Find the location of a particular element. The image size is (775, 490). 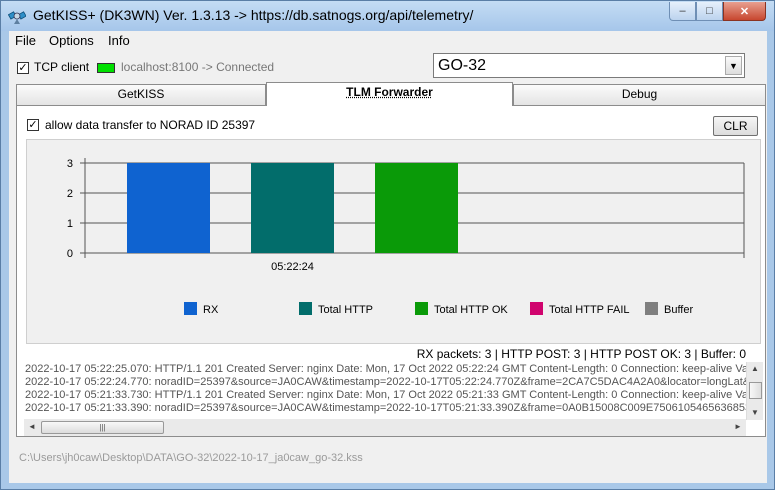

scroll-right-icon: ► is located at coordinates (738, 426).